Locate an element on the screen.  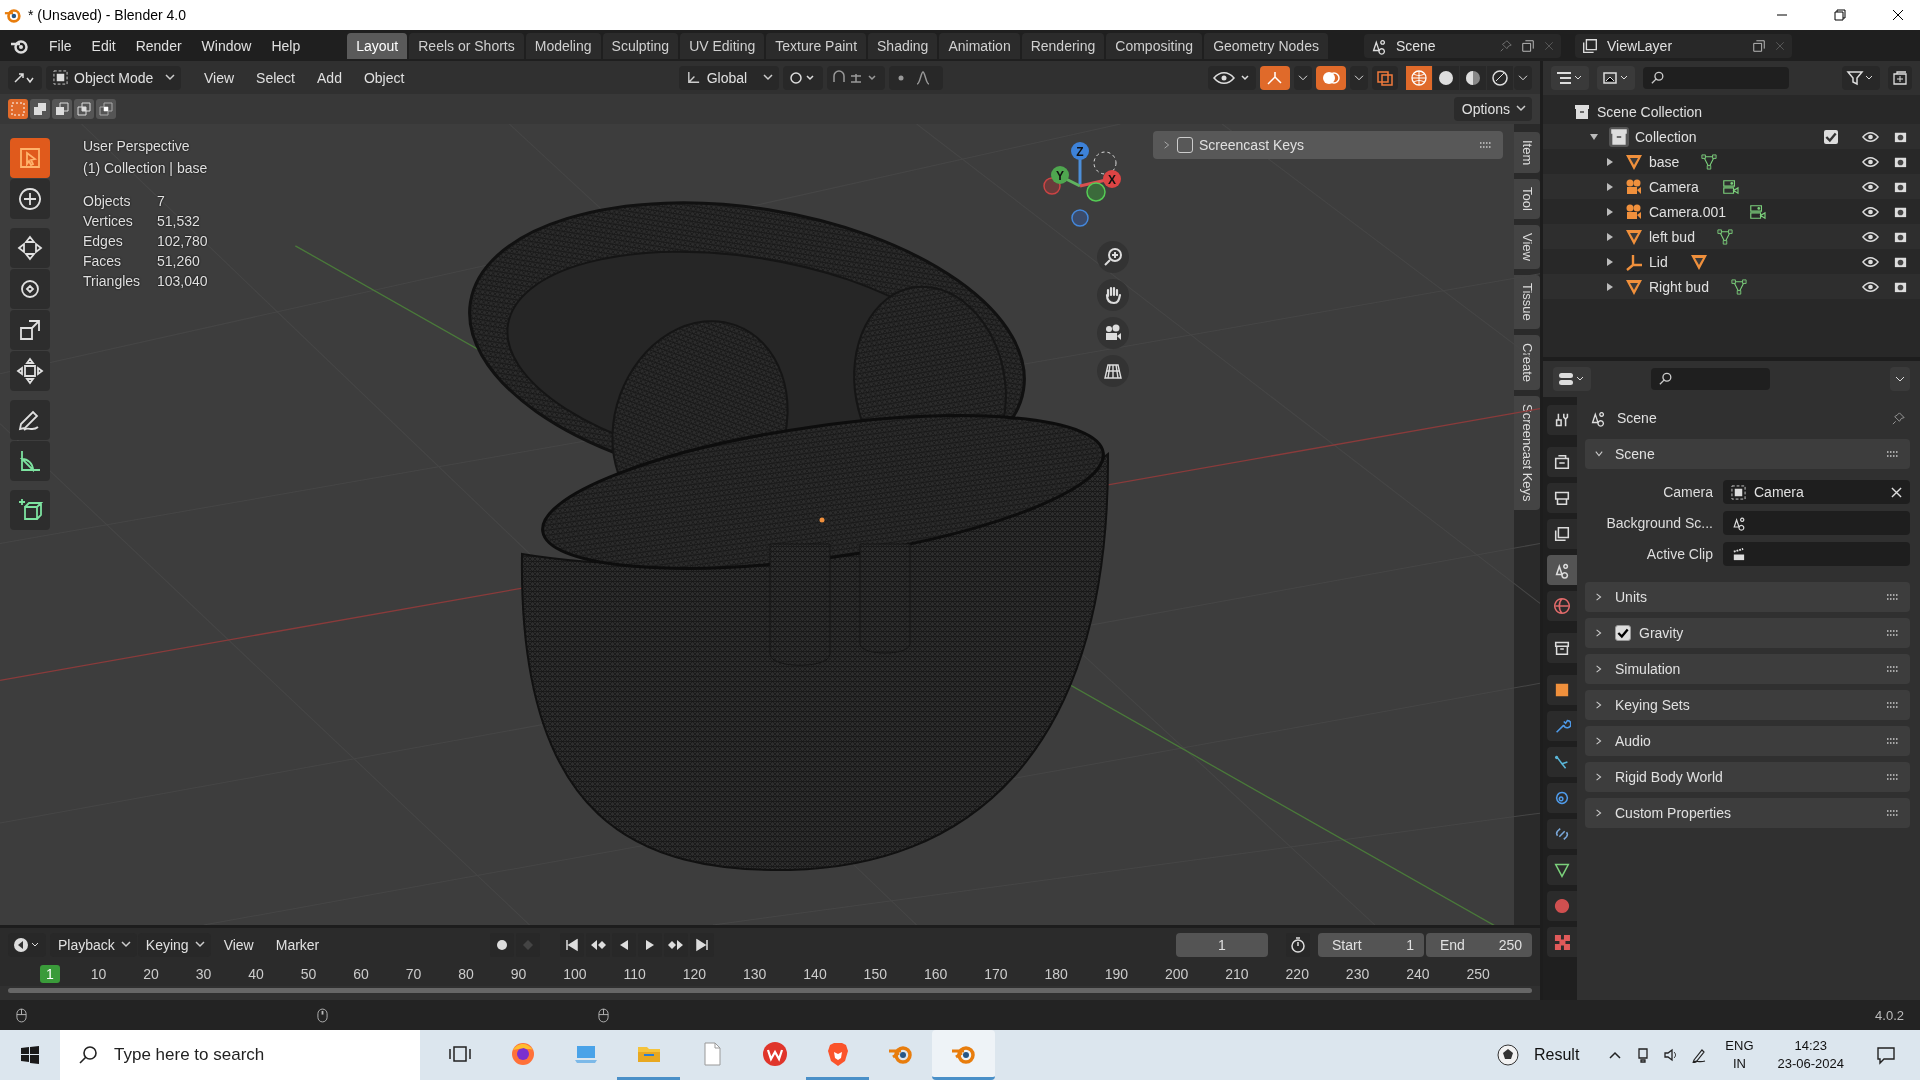
frame-number: 90 is located at coordinates (518, 974).